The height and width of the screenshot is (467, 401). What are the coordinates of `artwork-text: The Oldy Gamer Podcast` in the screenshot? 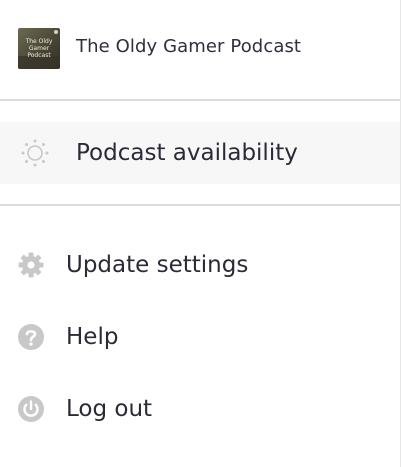 It's located at (39, 48).